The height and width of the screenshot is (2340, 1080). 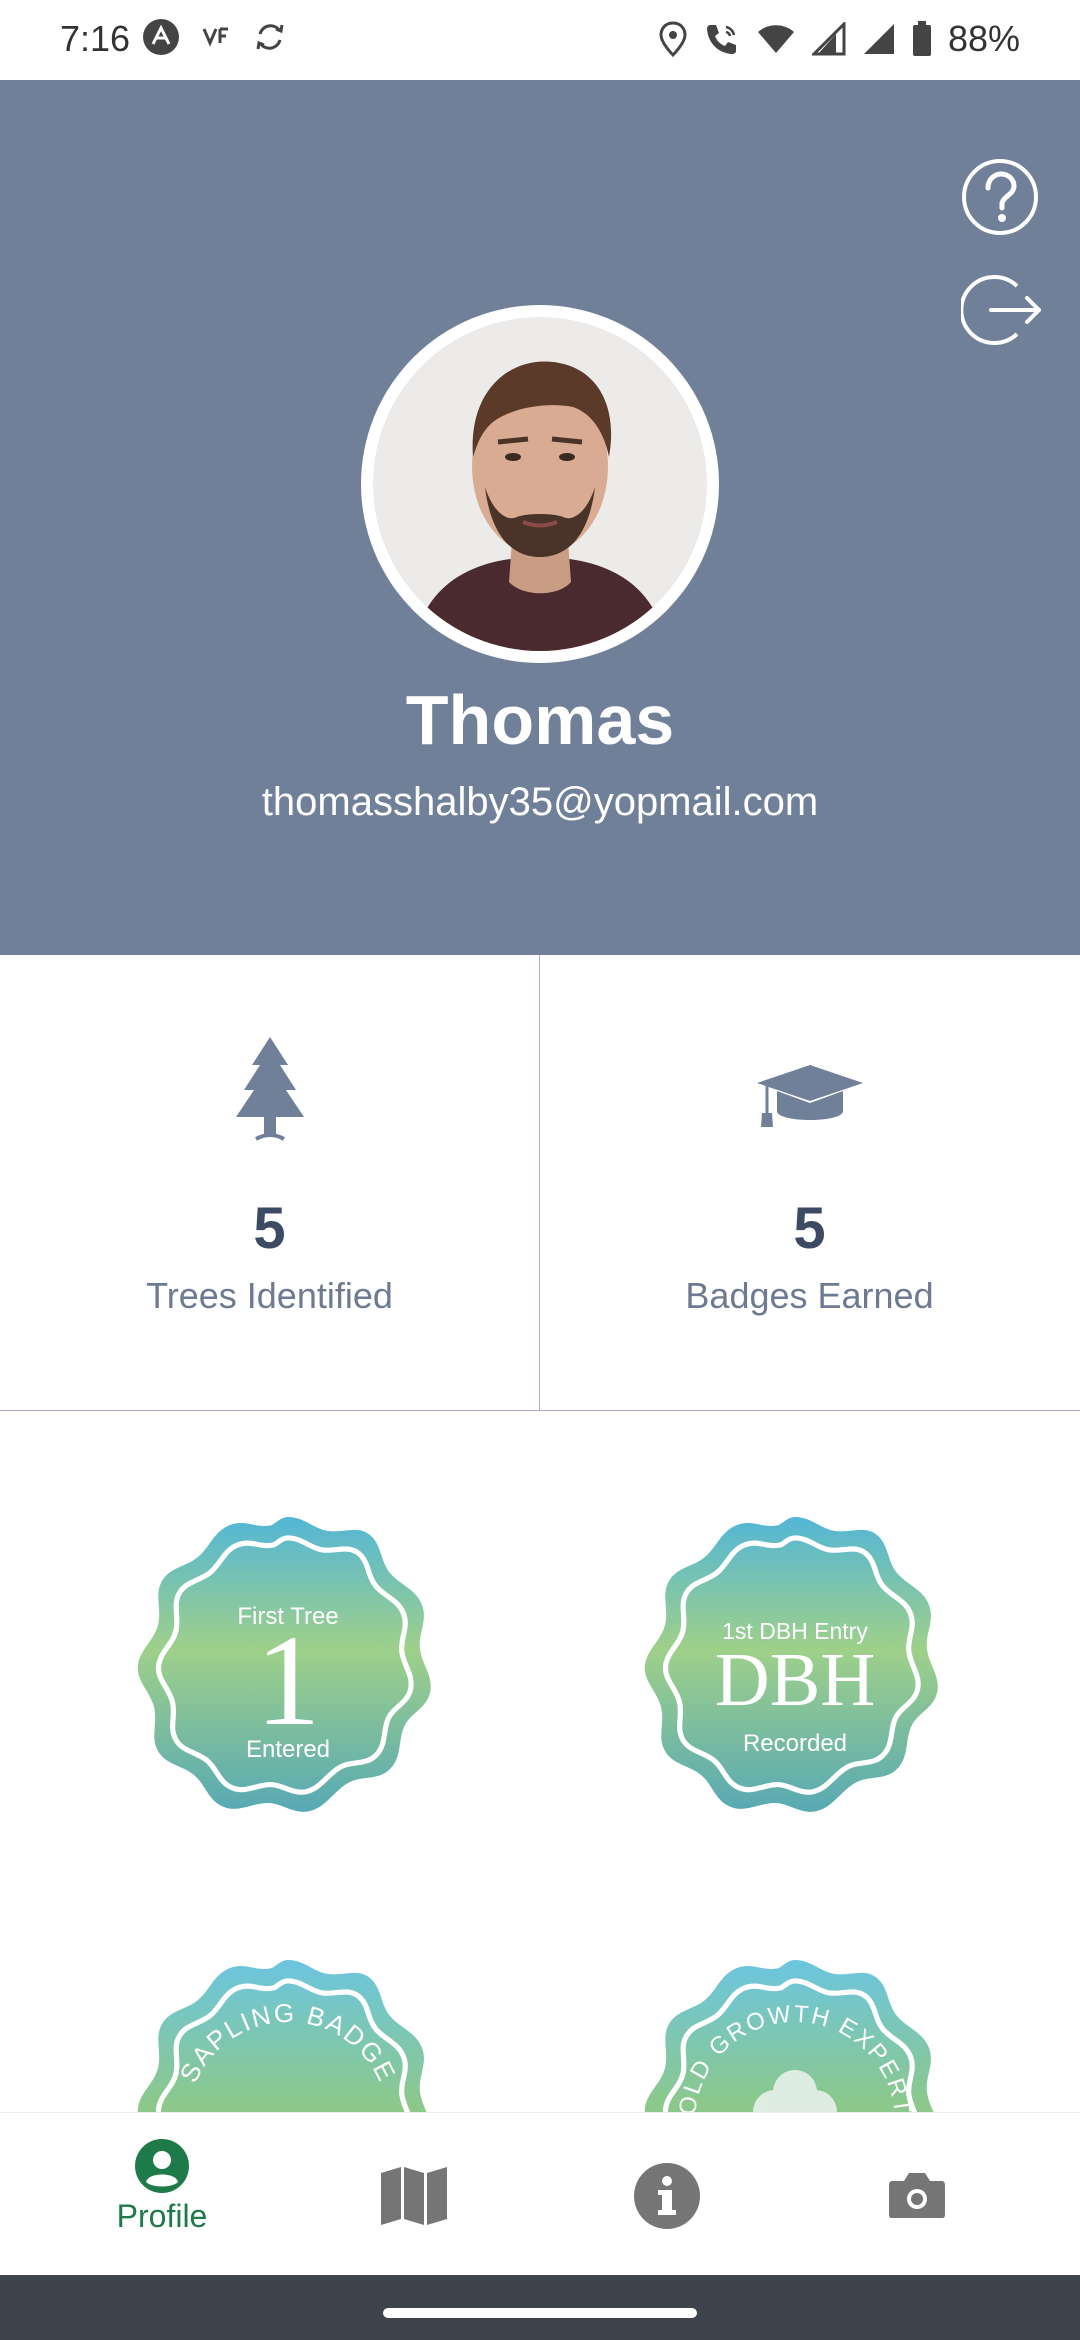 I want to click on badge-old-growth-expert: OLD GROWTH EXPERT, so click(x=795, y=2032).